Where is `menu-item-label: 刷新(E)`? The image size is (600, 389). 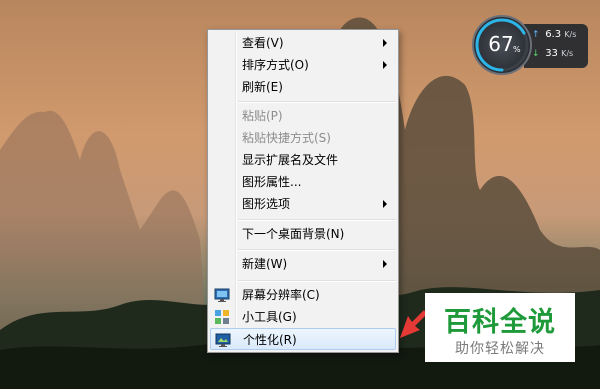
menu-item-label: 刷新(E) is located at coordinates (262, 87).